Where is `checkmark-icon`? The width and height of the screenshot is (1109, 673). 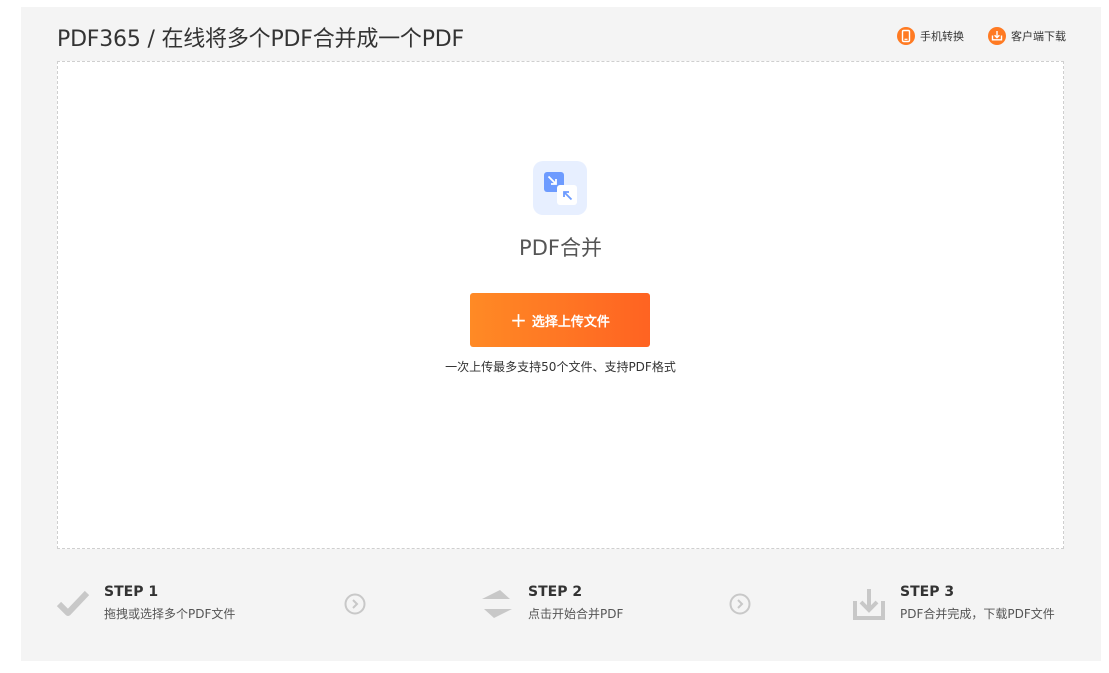 checkmark-icon is located at coordinates (73, 603).